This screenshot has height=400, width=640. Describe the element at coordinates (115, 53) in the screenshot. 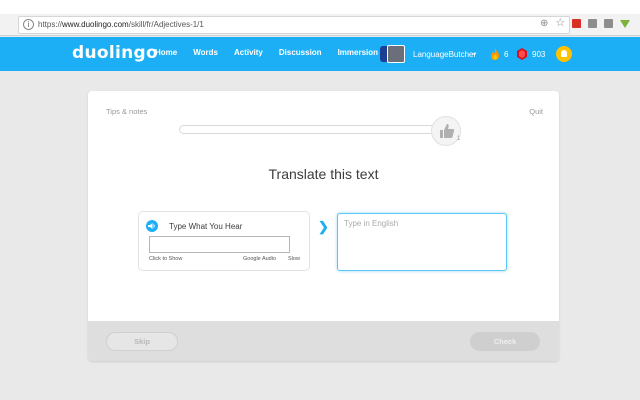

I see `duolingo-logo: duolingo` at that location.